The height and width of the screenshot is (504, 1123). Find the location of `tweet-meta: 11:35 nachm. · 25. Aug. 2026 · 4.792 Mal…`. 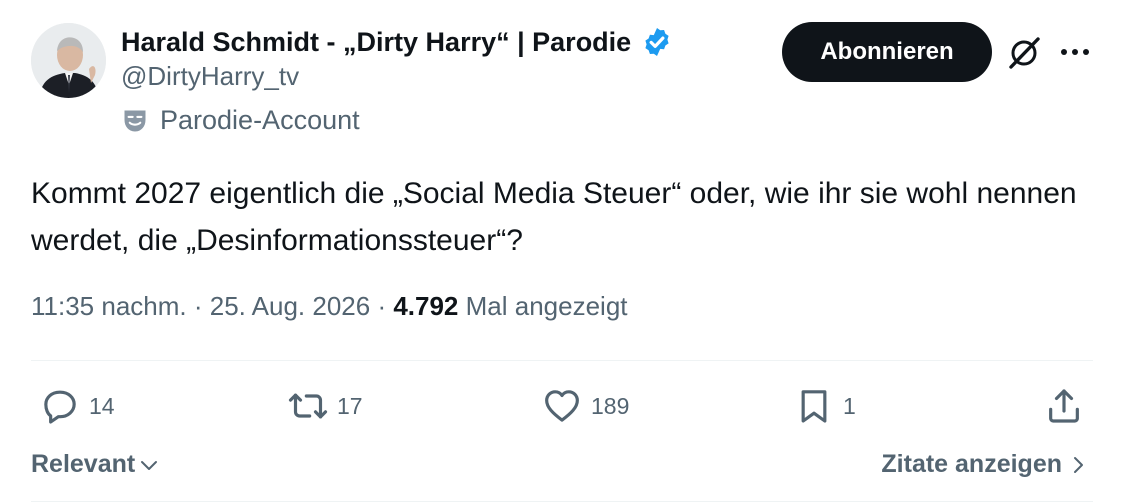

tweet-meta: 11:35 nachm. · 25. Aug. 2026 · 4.792 Mal… is located at coordinates (329, 306).